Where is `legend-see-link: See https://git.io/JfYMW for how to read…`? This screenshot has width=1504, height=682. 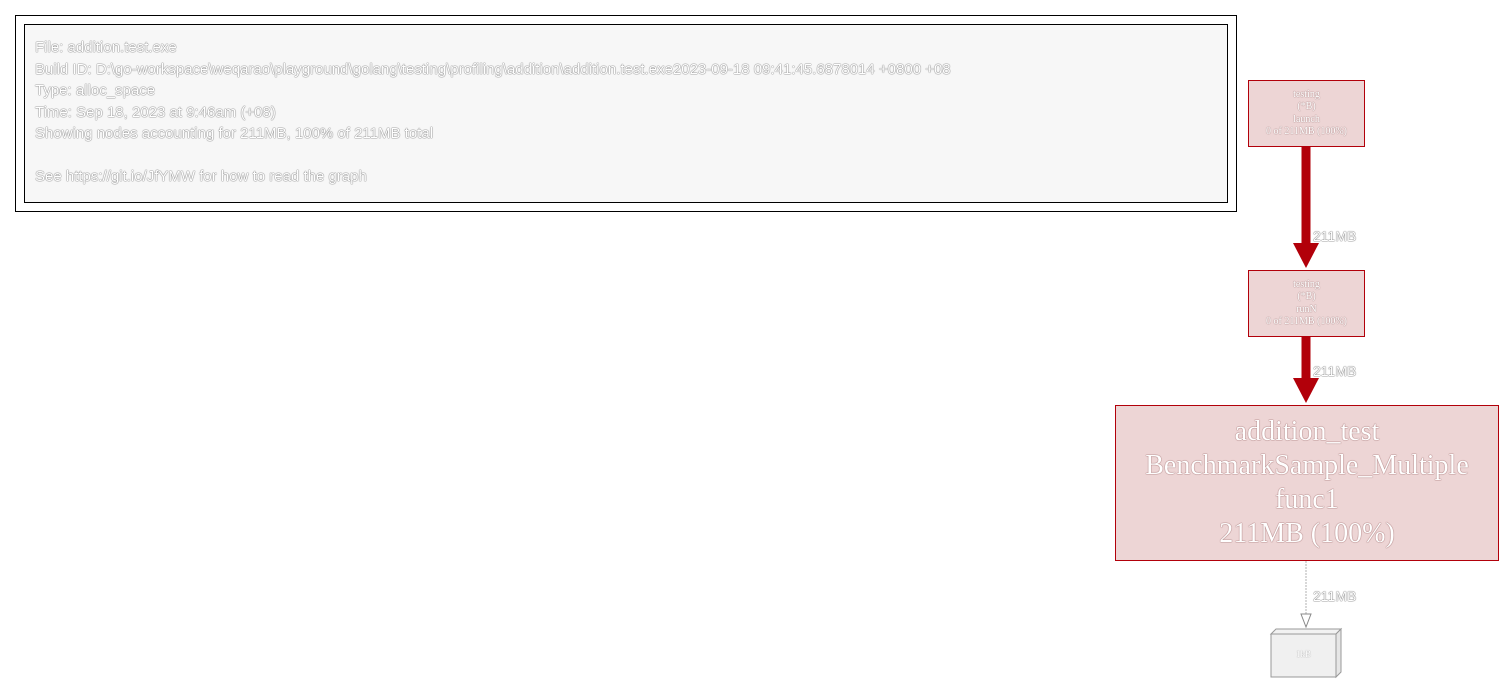 legend-see-link: See https://git.io/JfYMW for how to read… is located at coordinates (201, 176).